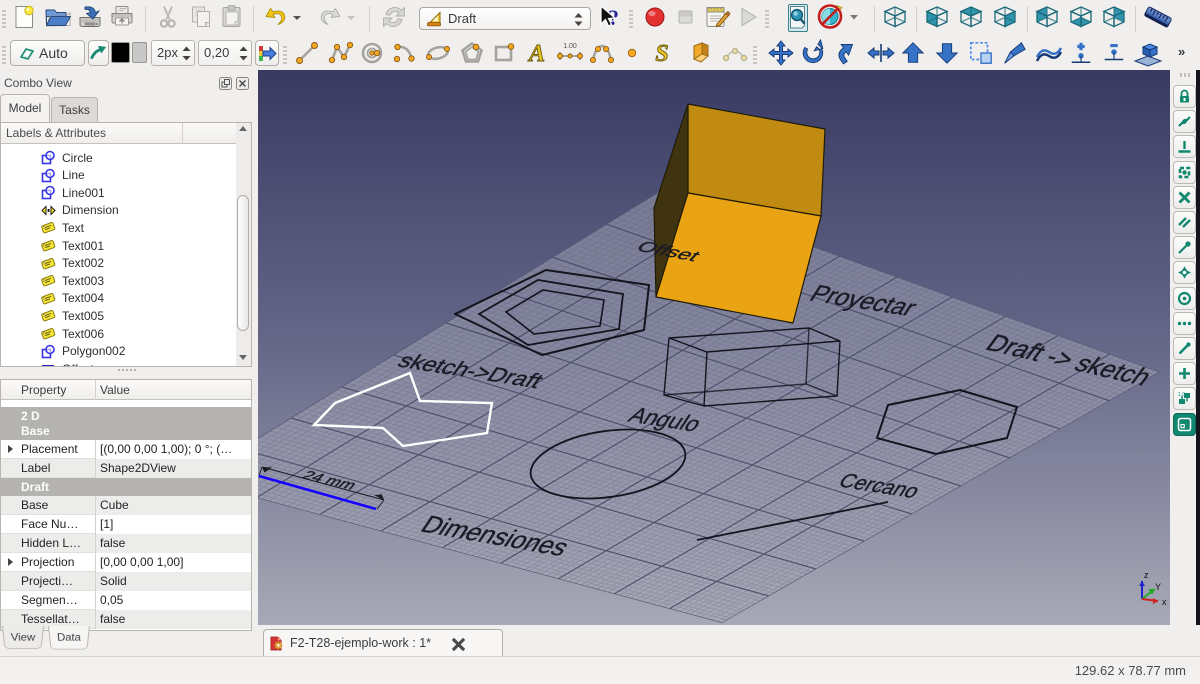  I want to click on svg-text: A, so click(536, 53).